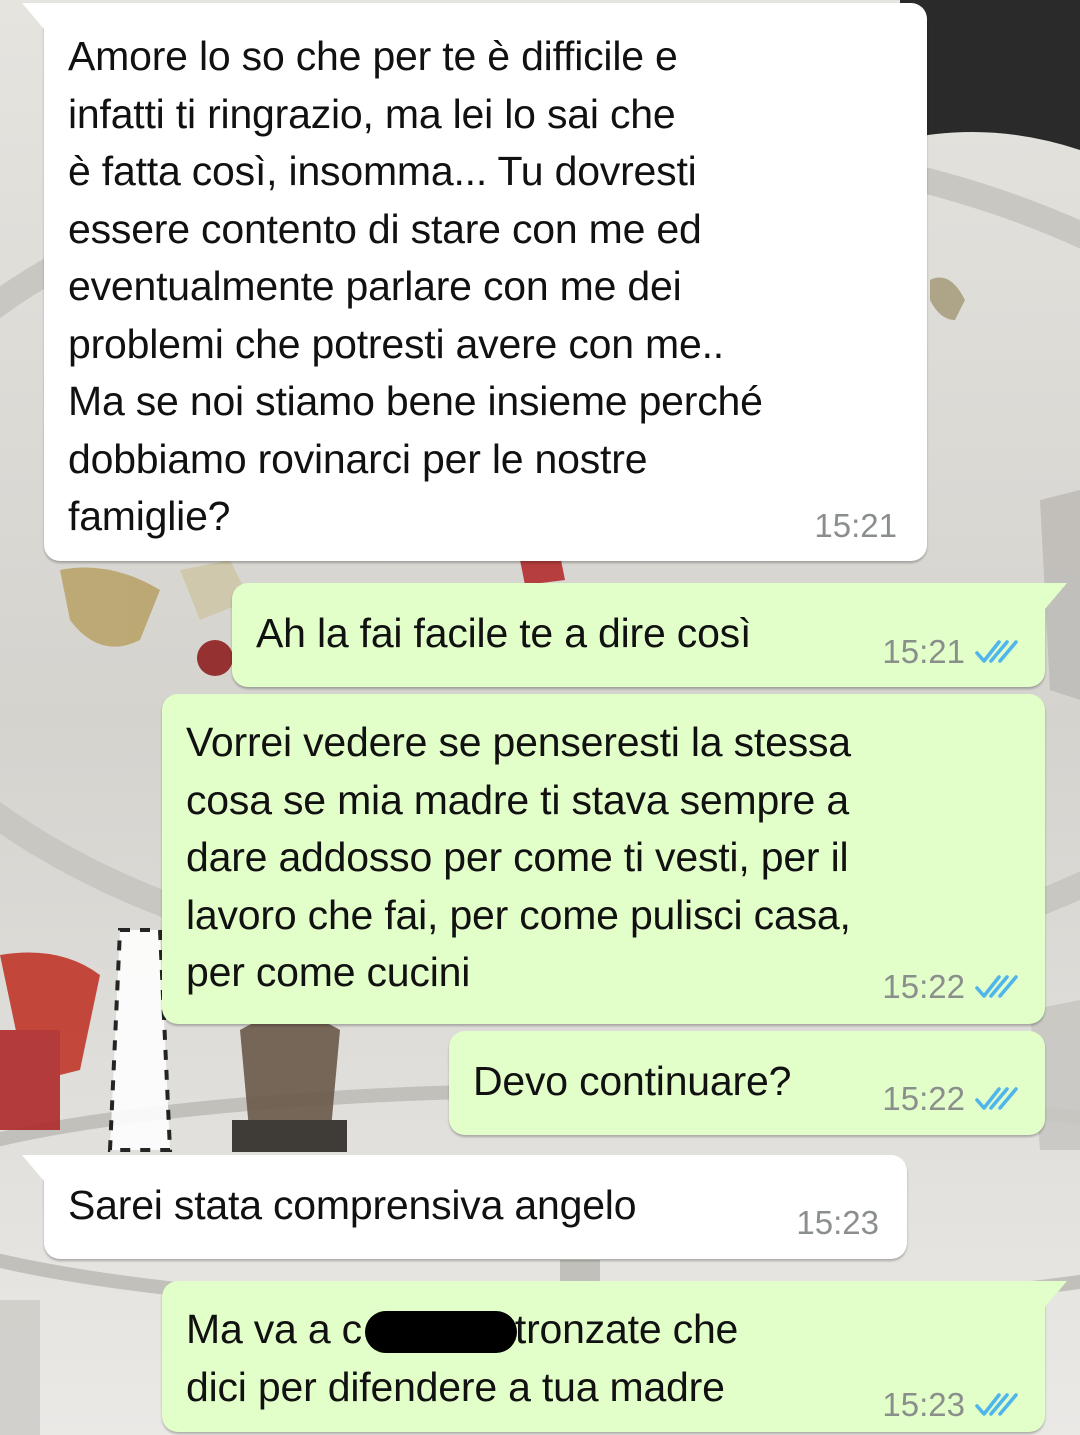  I want to click on message-line: Devo continuare?, so click(632, 1081).